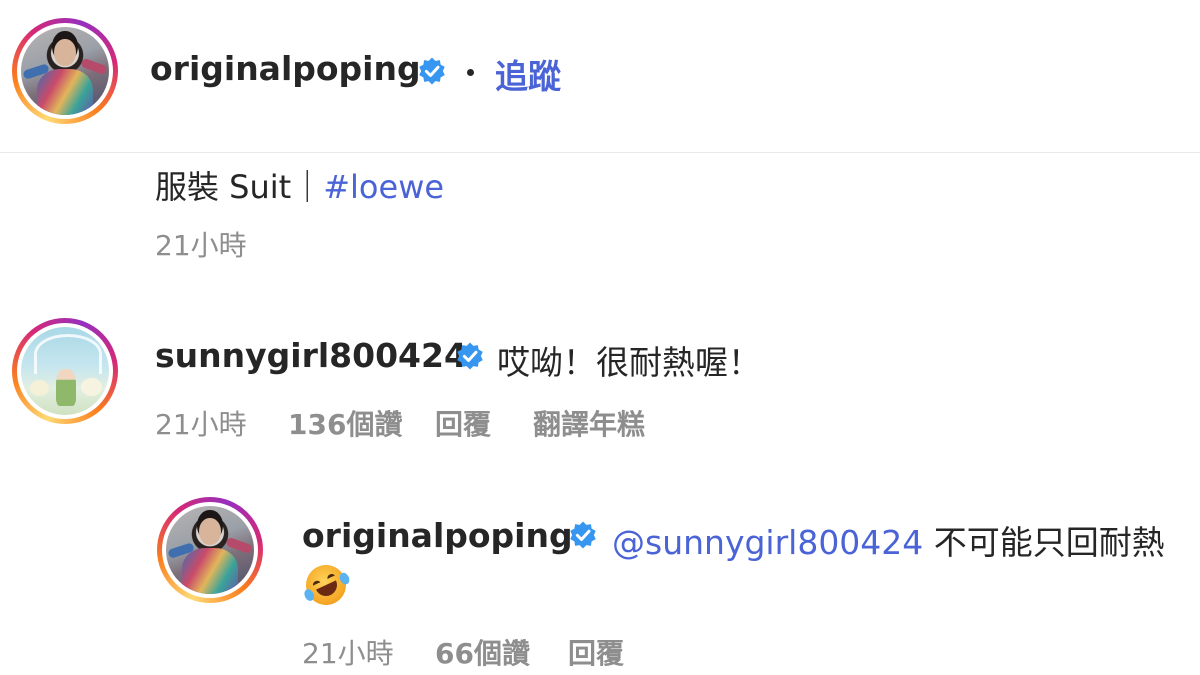 The height and width of the screenshot is (675, 1200). I want to click on mention-link: @sunnygirl800424, so click(767, 542).